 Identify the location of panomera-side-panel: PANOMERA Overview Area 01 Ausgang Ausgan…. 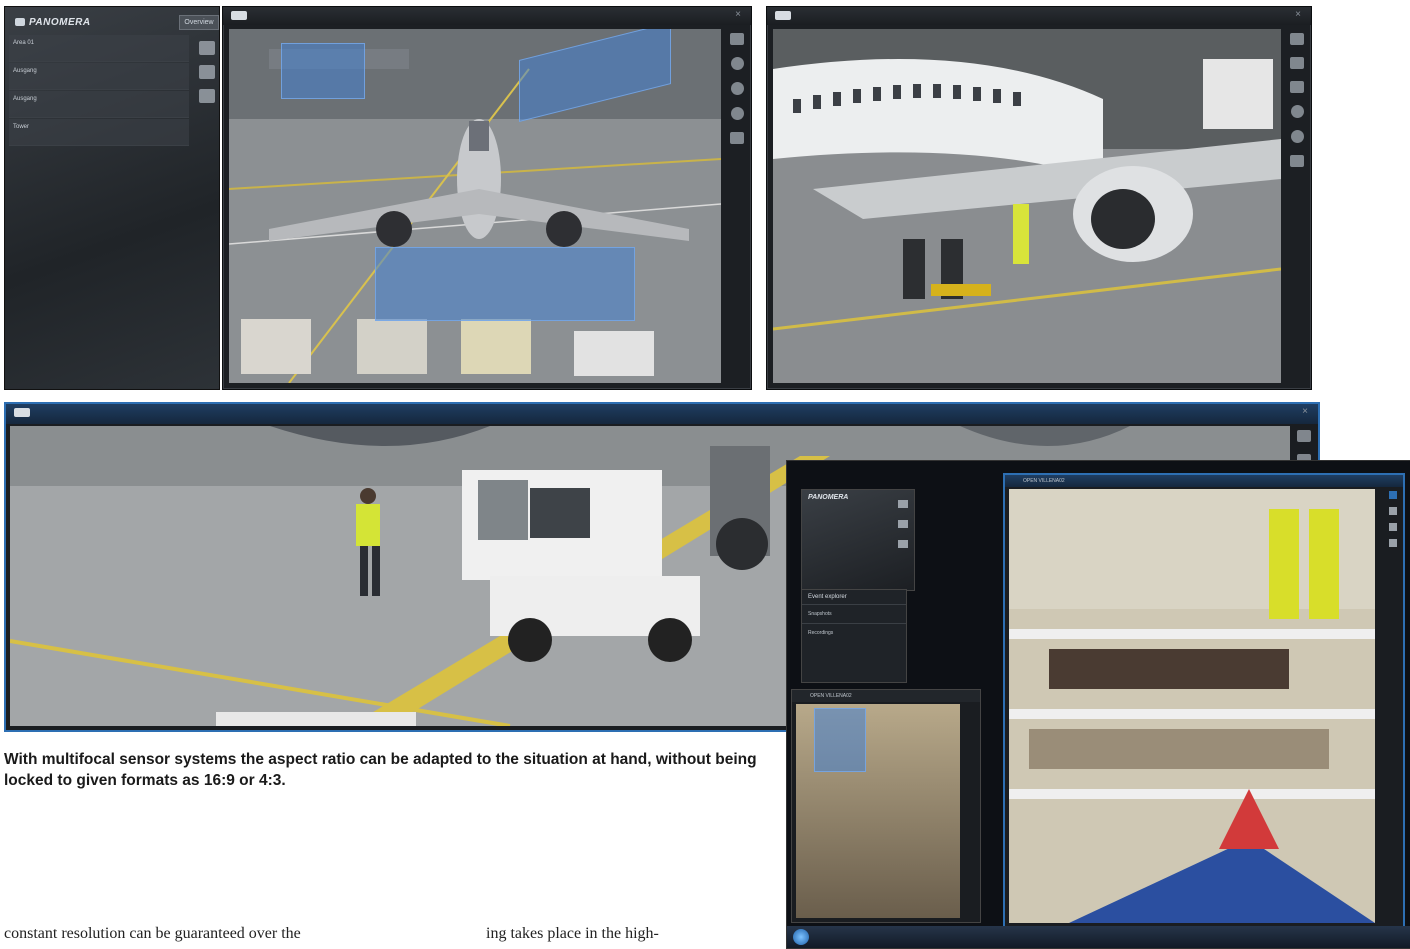
(112, 198).